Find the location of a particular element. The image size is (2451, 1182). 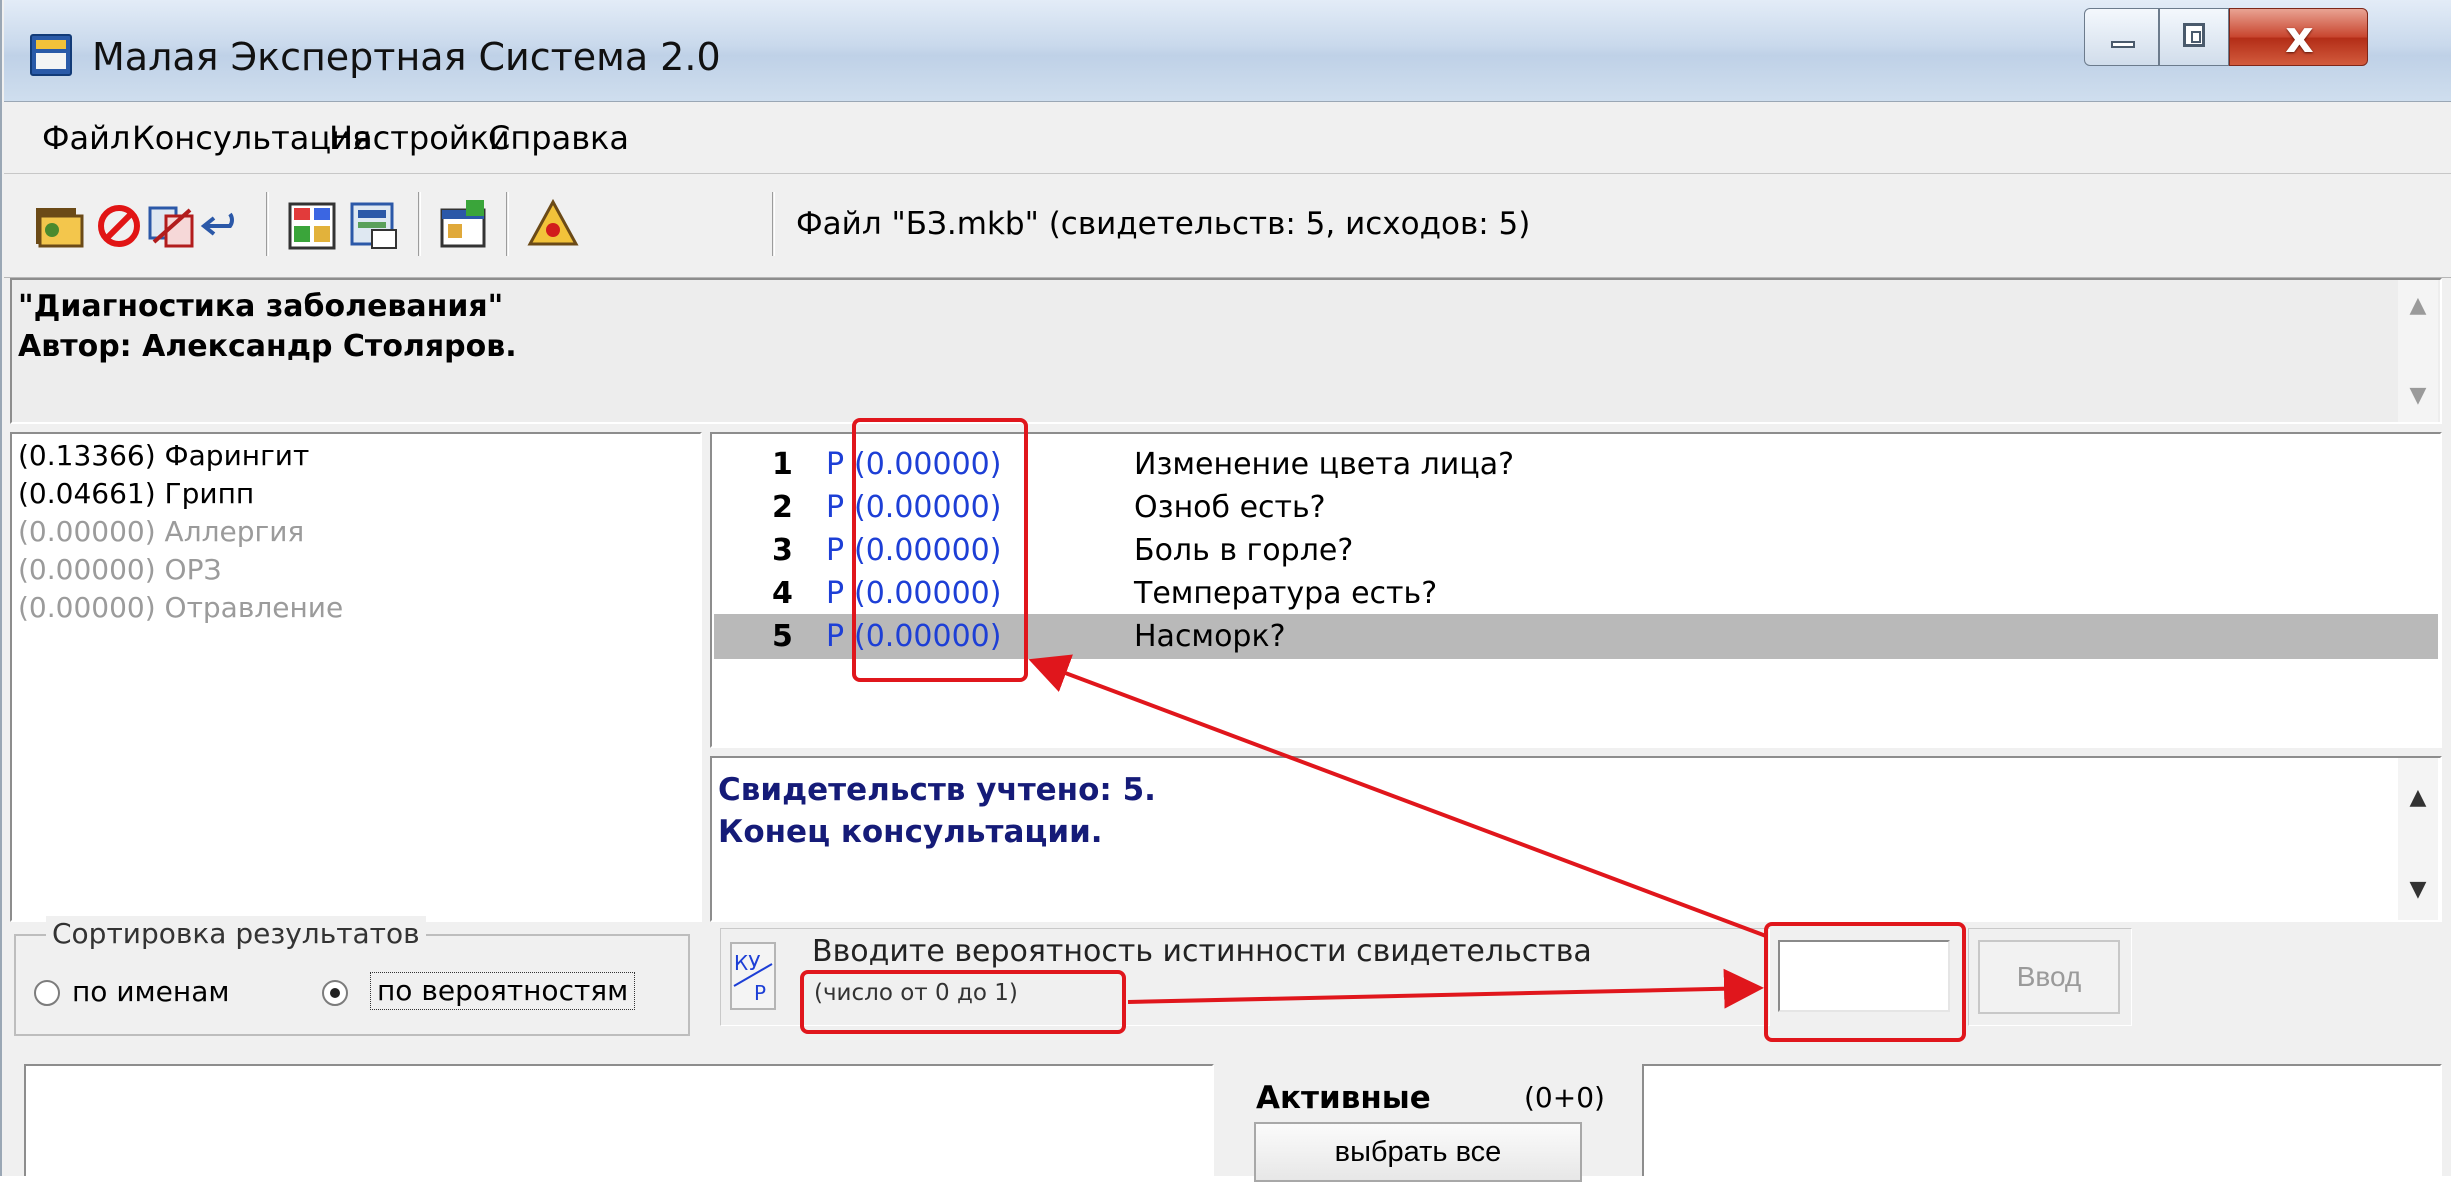

menu-file: Файл is located at coordinates (86, 138).